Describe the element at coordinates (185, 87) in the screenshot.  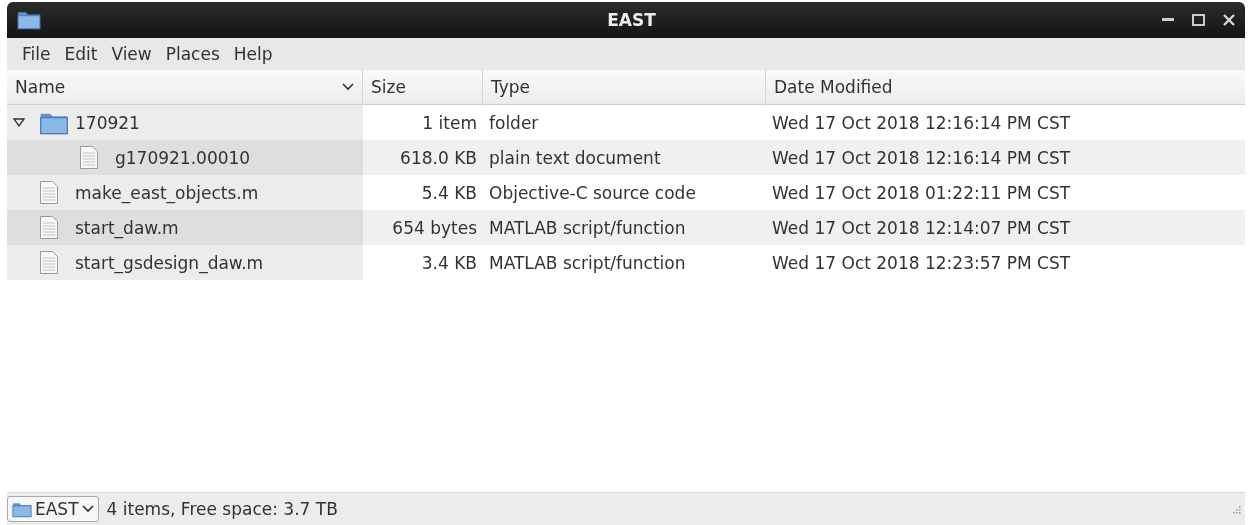
I see `column-header: Name` at that location.